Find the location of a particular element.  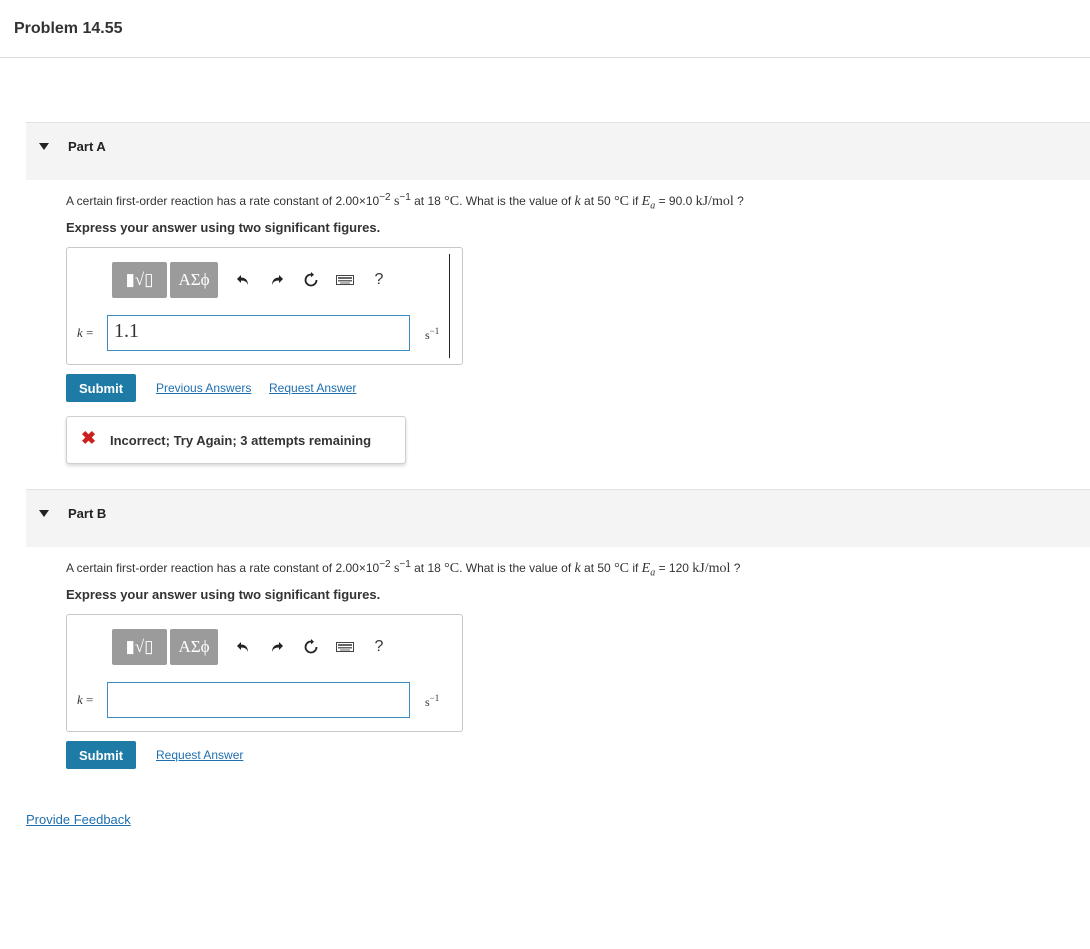

part-a-header: Part A is located at coordinates (558, 151).